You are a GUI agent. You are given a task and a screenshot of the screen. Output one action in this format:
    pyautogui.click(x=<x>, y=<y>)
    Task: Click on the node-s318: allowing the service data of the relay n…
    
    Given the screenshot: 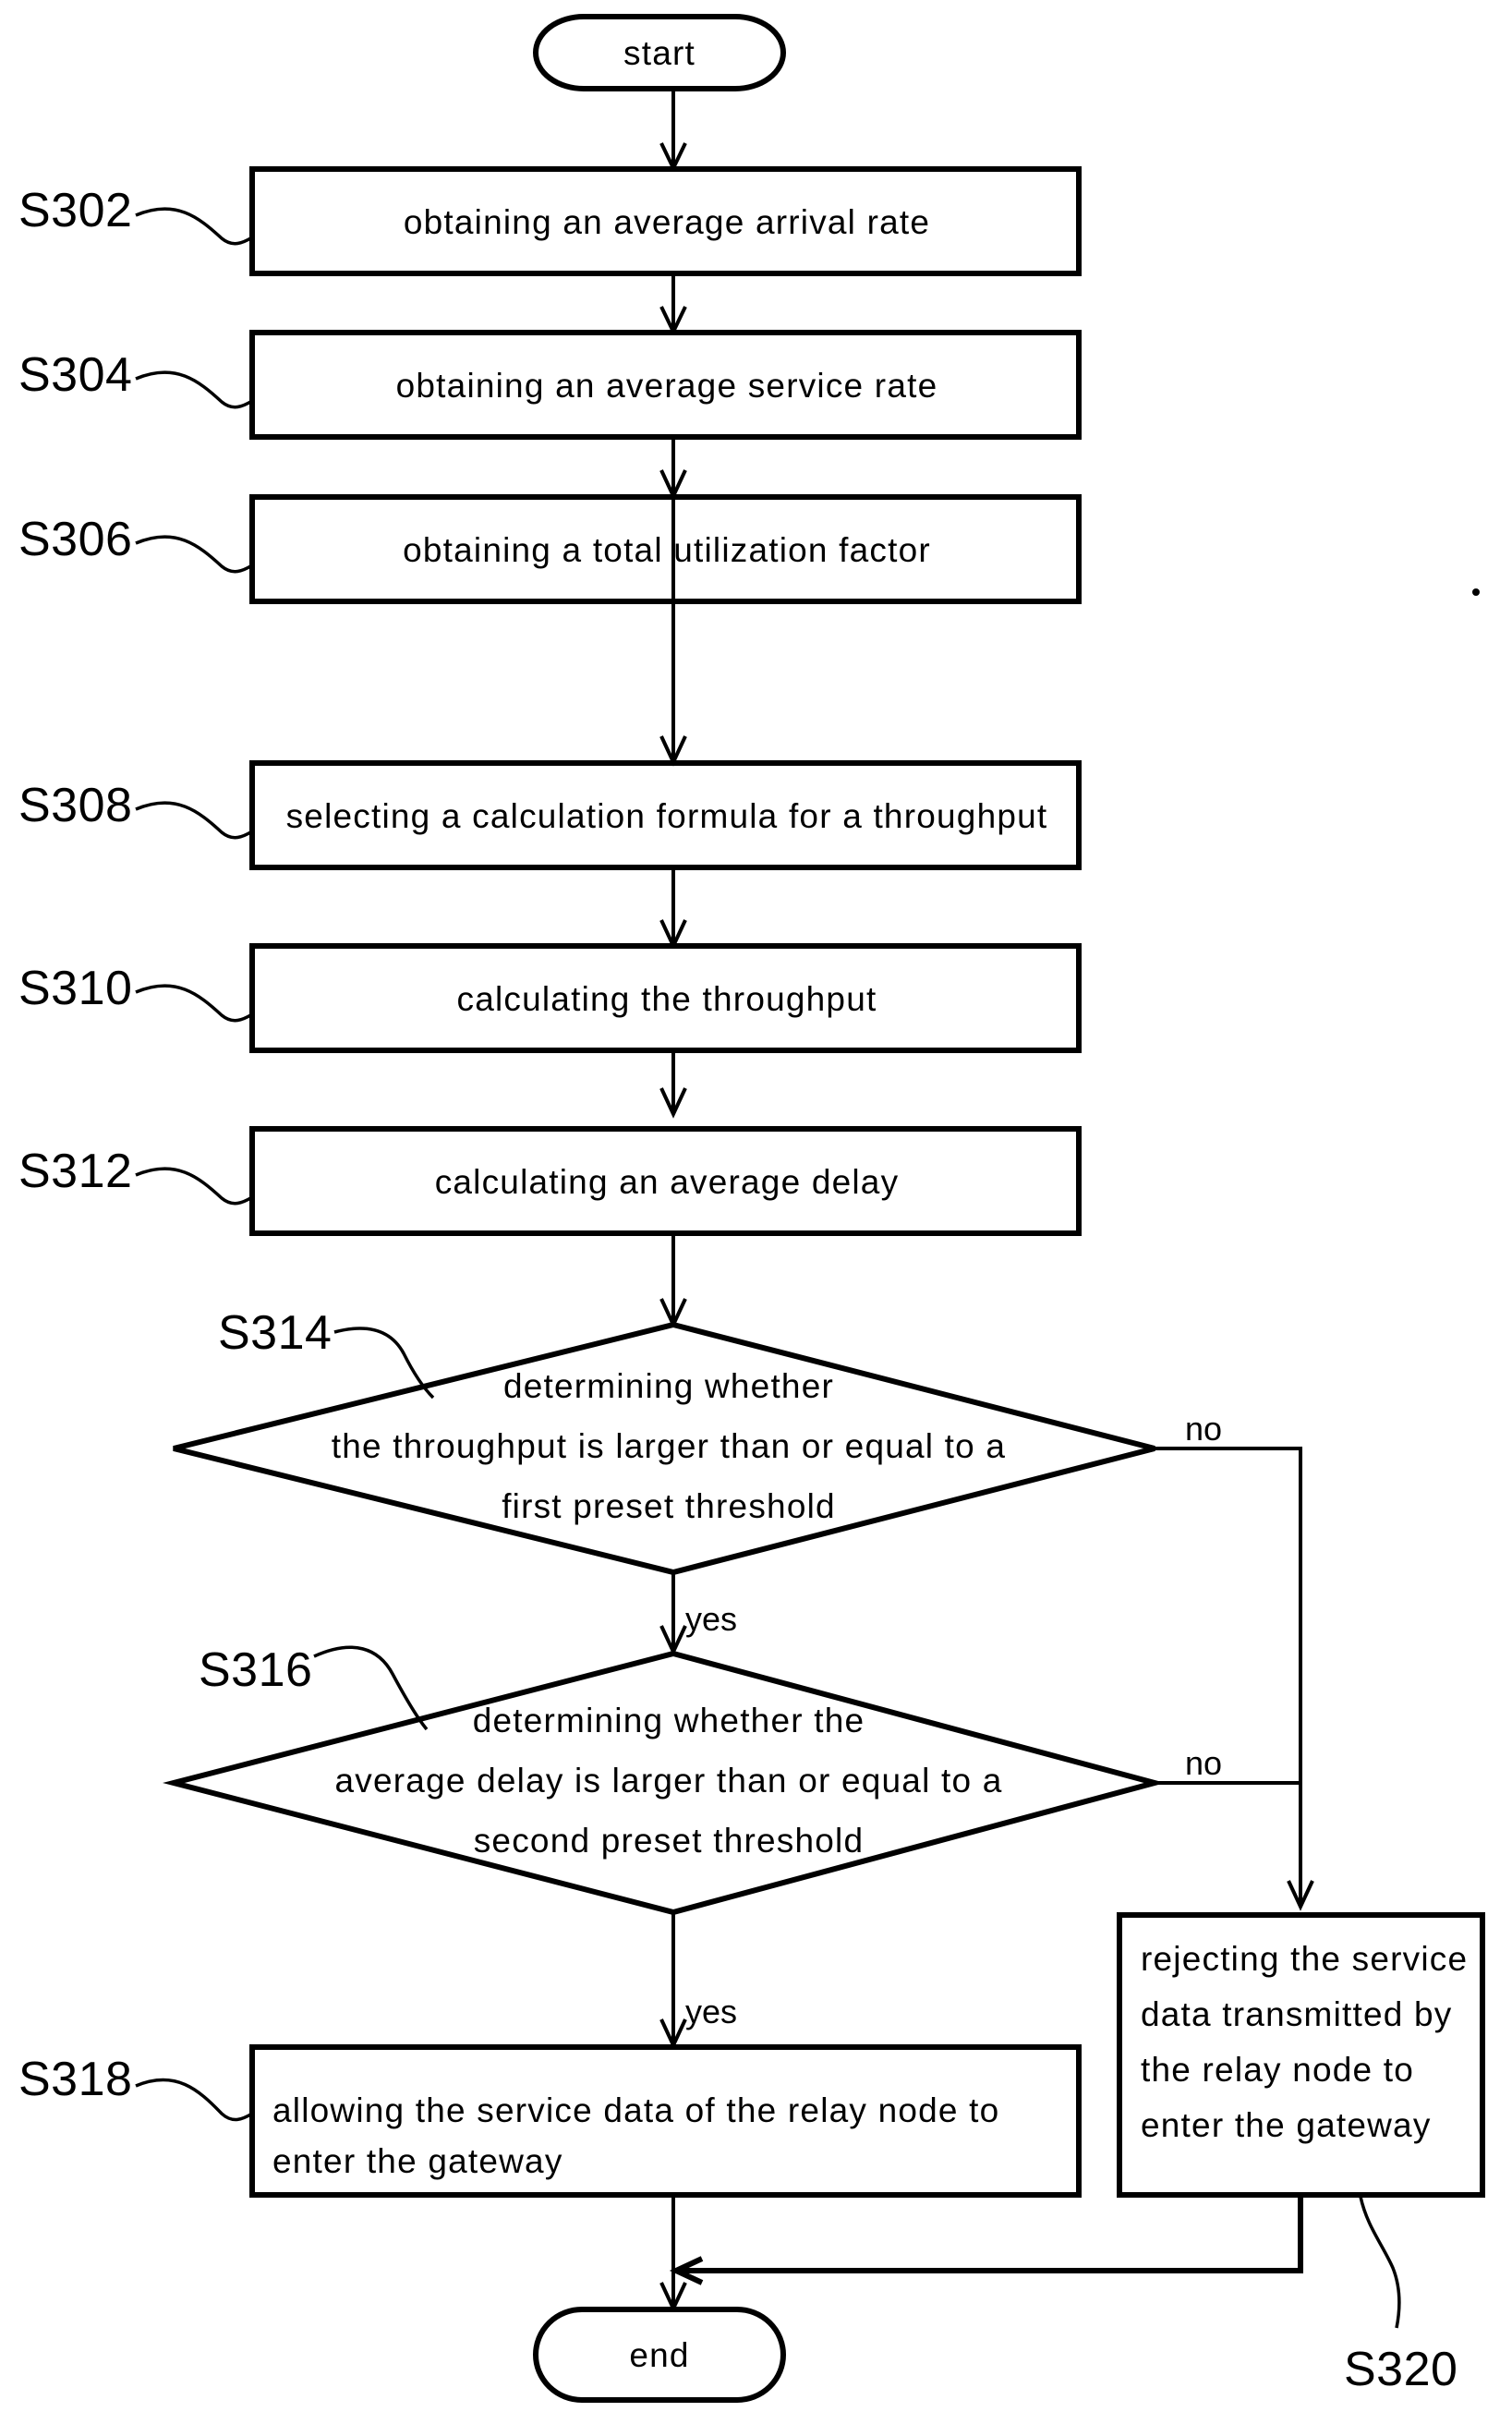 What is the action you would take?
    pyautogui.click(x=665, y=2121)
    